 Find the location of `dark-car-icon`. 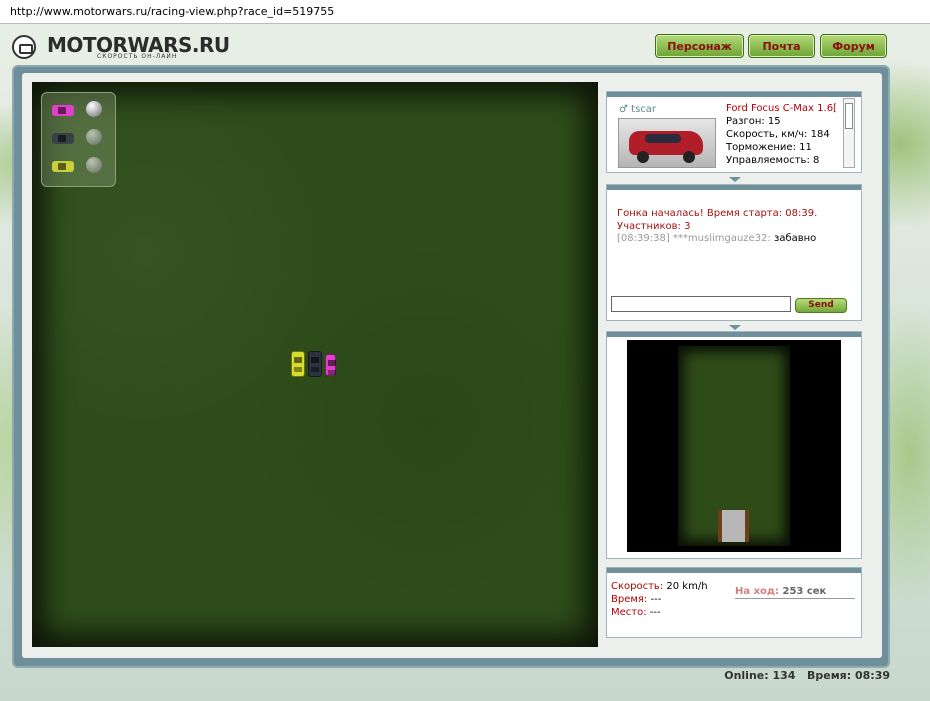

dark-car-icon is located at coordinates (315, 364).